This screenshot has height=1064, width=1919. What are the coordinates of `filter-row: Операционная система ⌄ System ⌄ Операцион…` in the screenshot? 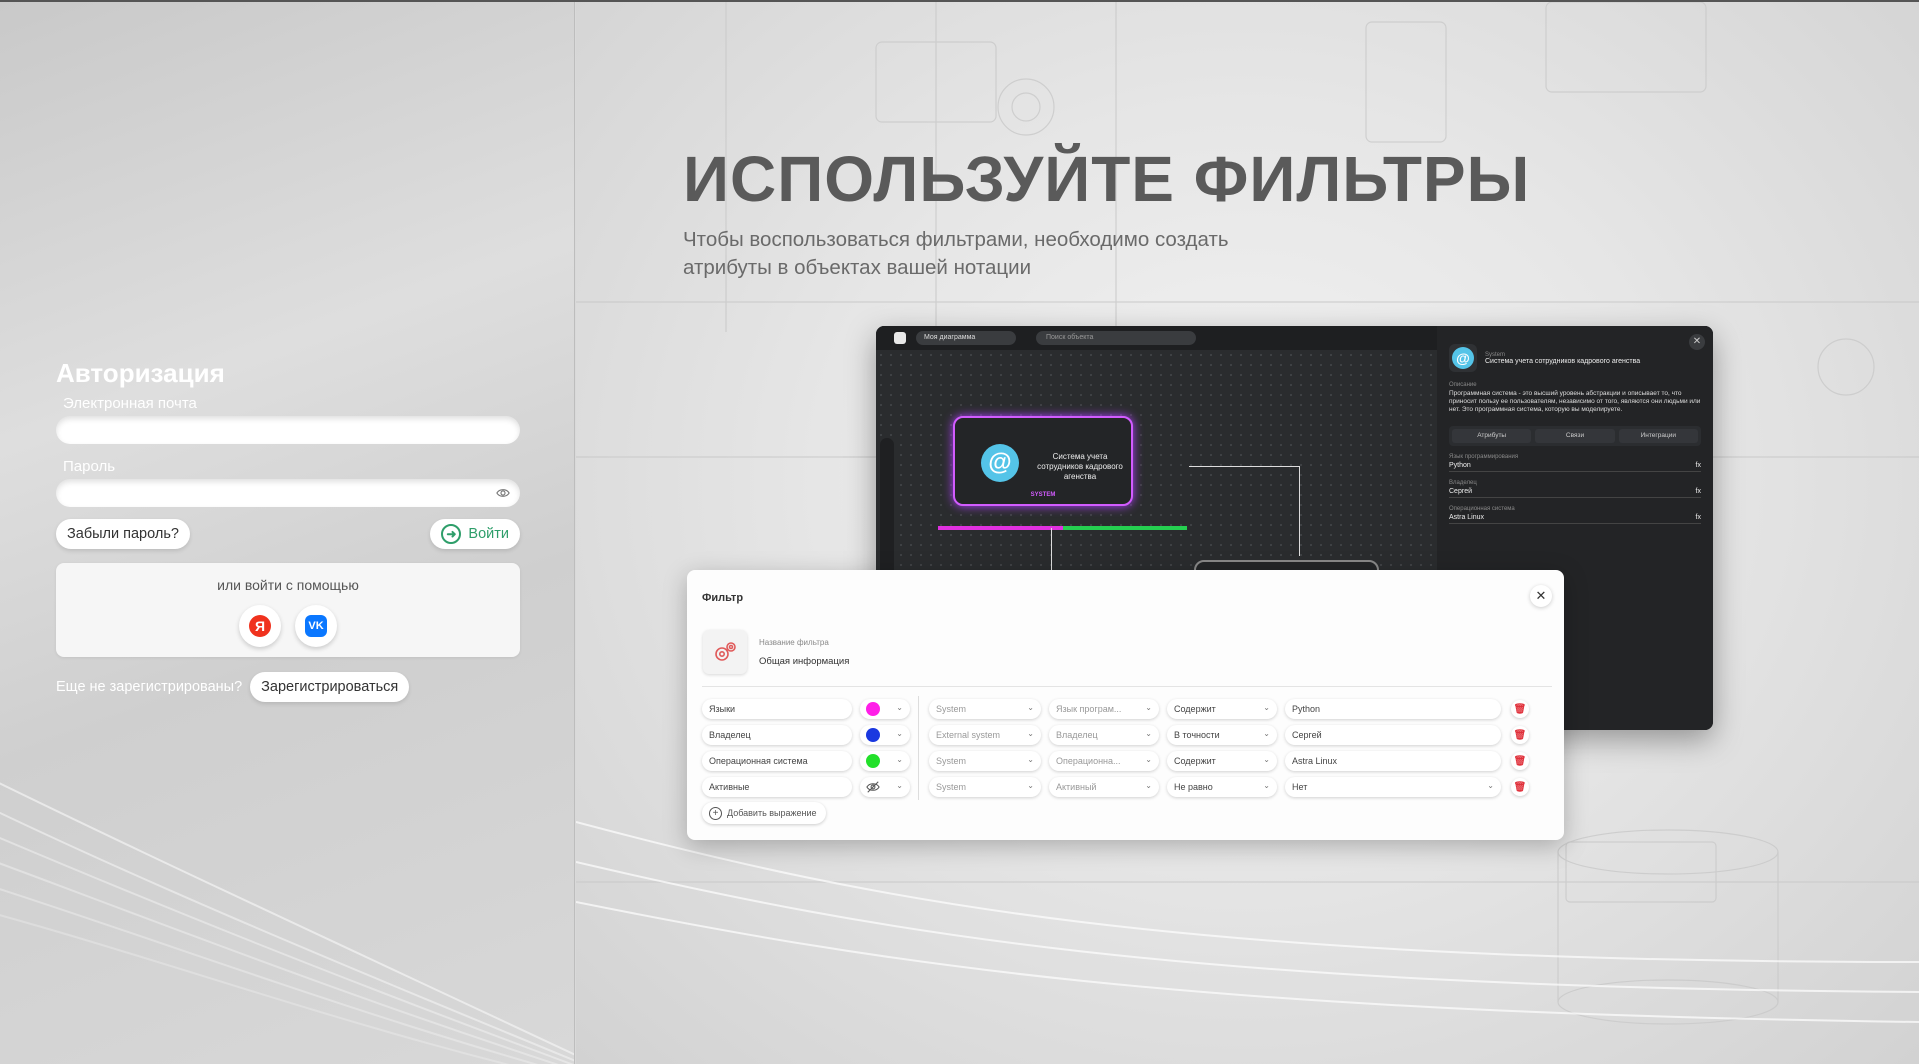 It's located at (1115, 761).